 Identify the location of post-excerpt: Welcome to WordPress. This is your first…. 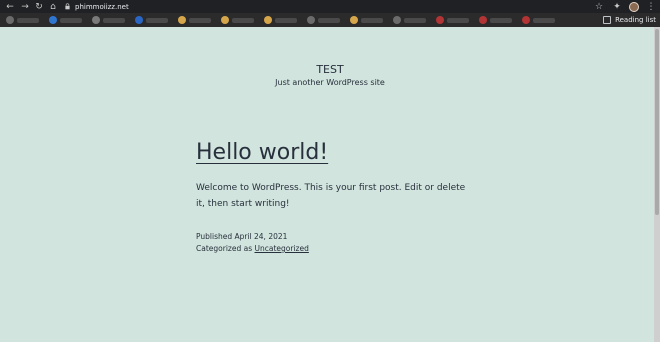
(331, 196).